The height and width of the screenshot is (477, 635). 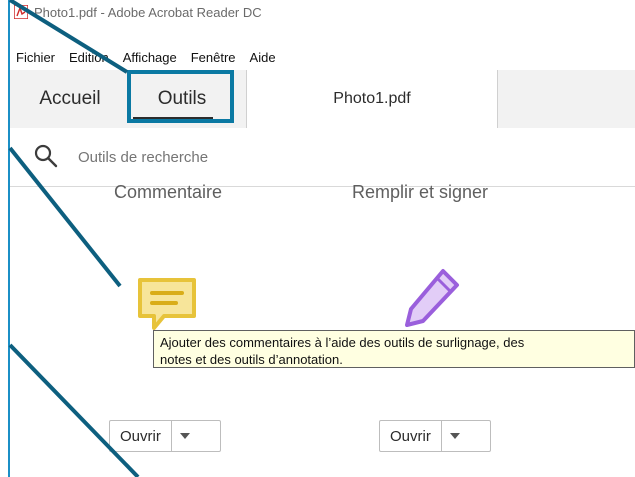 I want to click on menu-bar: Fichier Edition Affichage Fenêtre Aide, so click(x=322, y=57).